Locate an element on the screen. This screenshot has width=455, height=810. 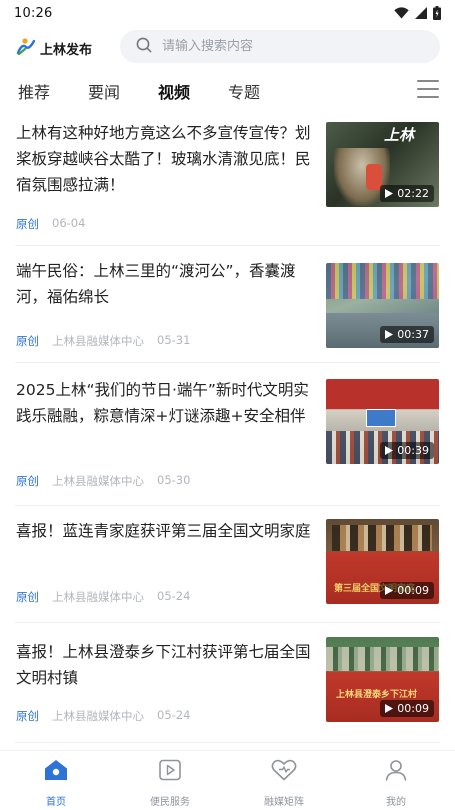
news-meta: 原创 上林县融媒体中心 05-31 is located at coordinates (103, 341).